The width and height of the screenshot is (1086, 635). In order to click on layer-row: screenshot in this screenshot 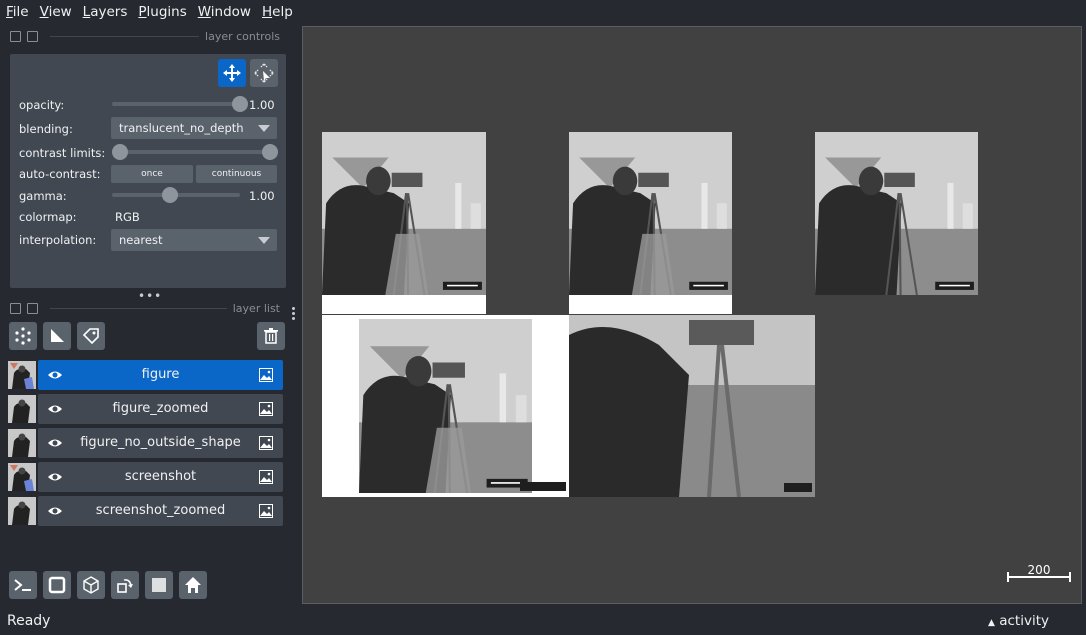, I will do `click(145, 477)`.